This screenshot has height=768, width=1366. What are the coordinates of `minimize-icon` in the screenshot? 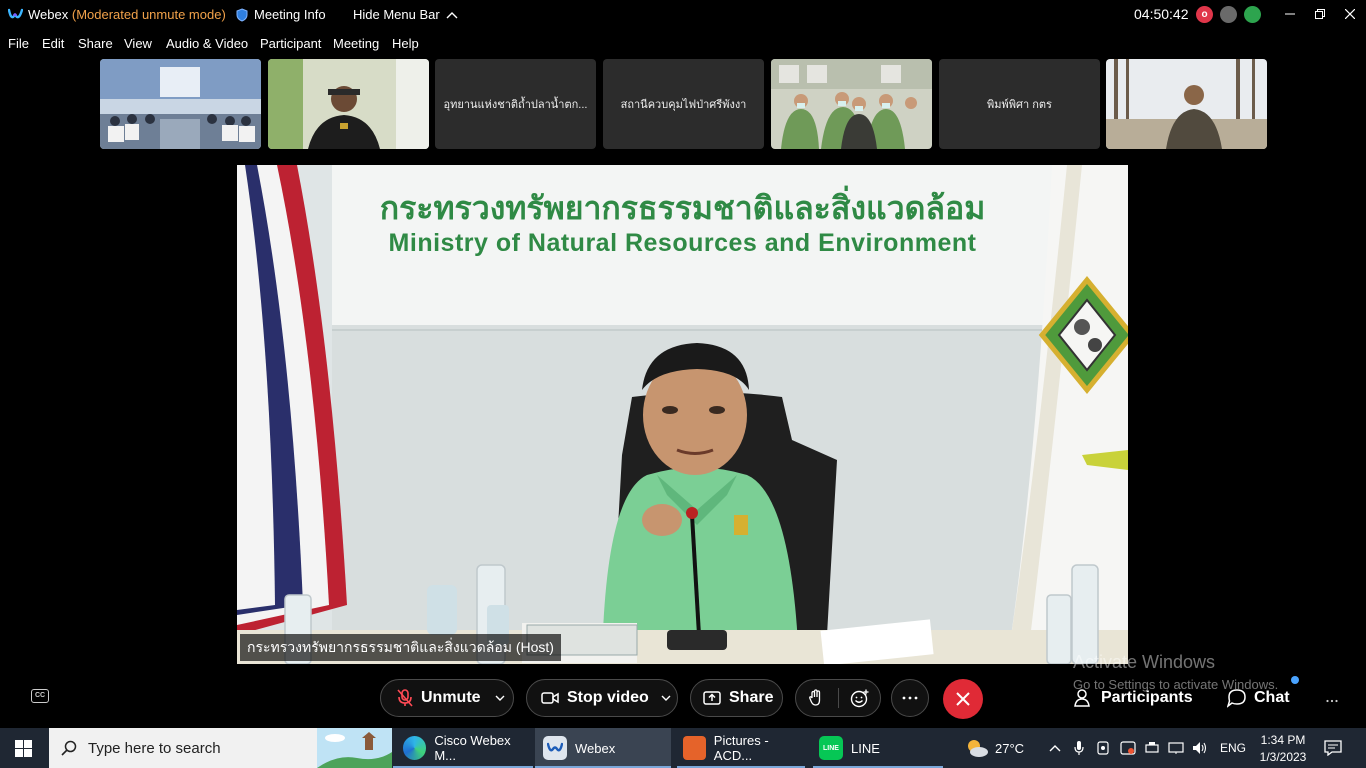 It's located at (1290, 14).